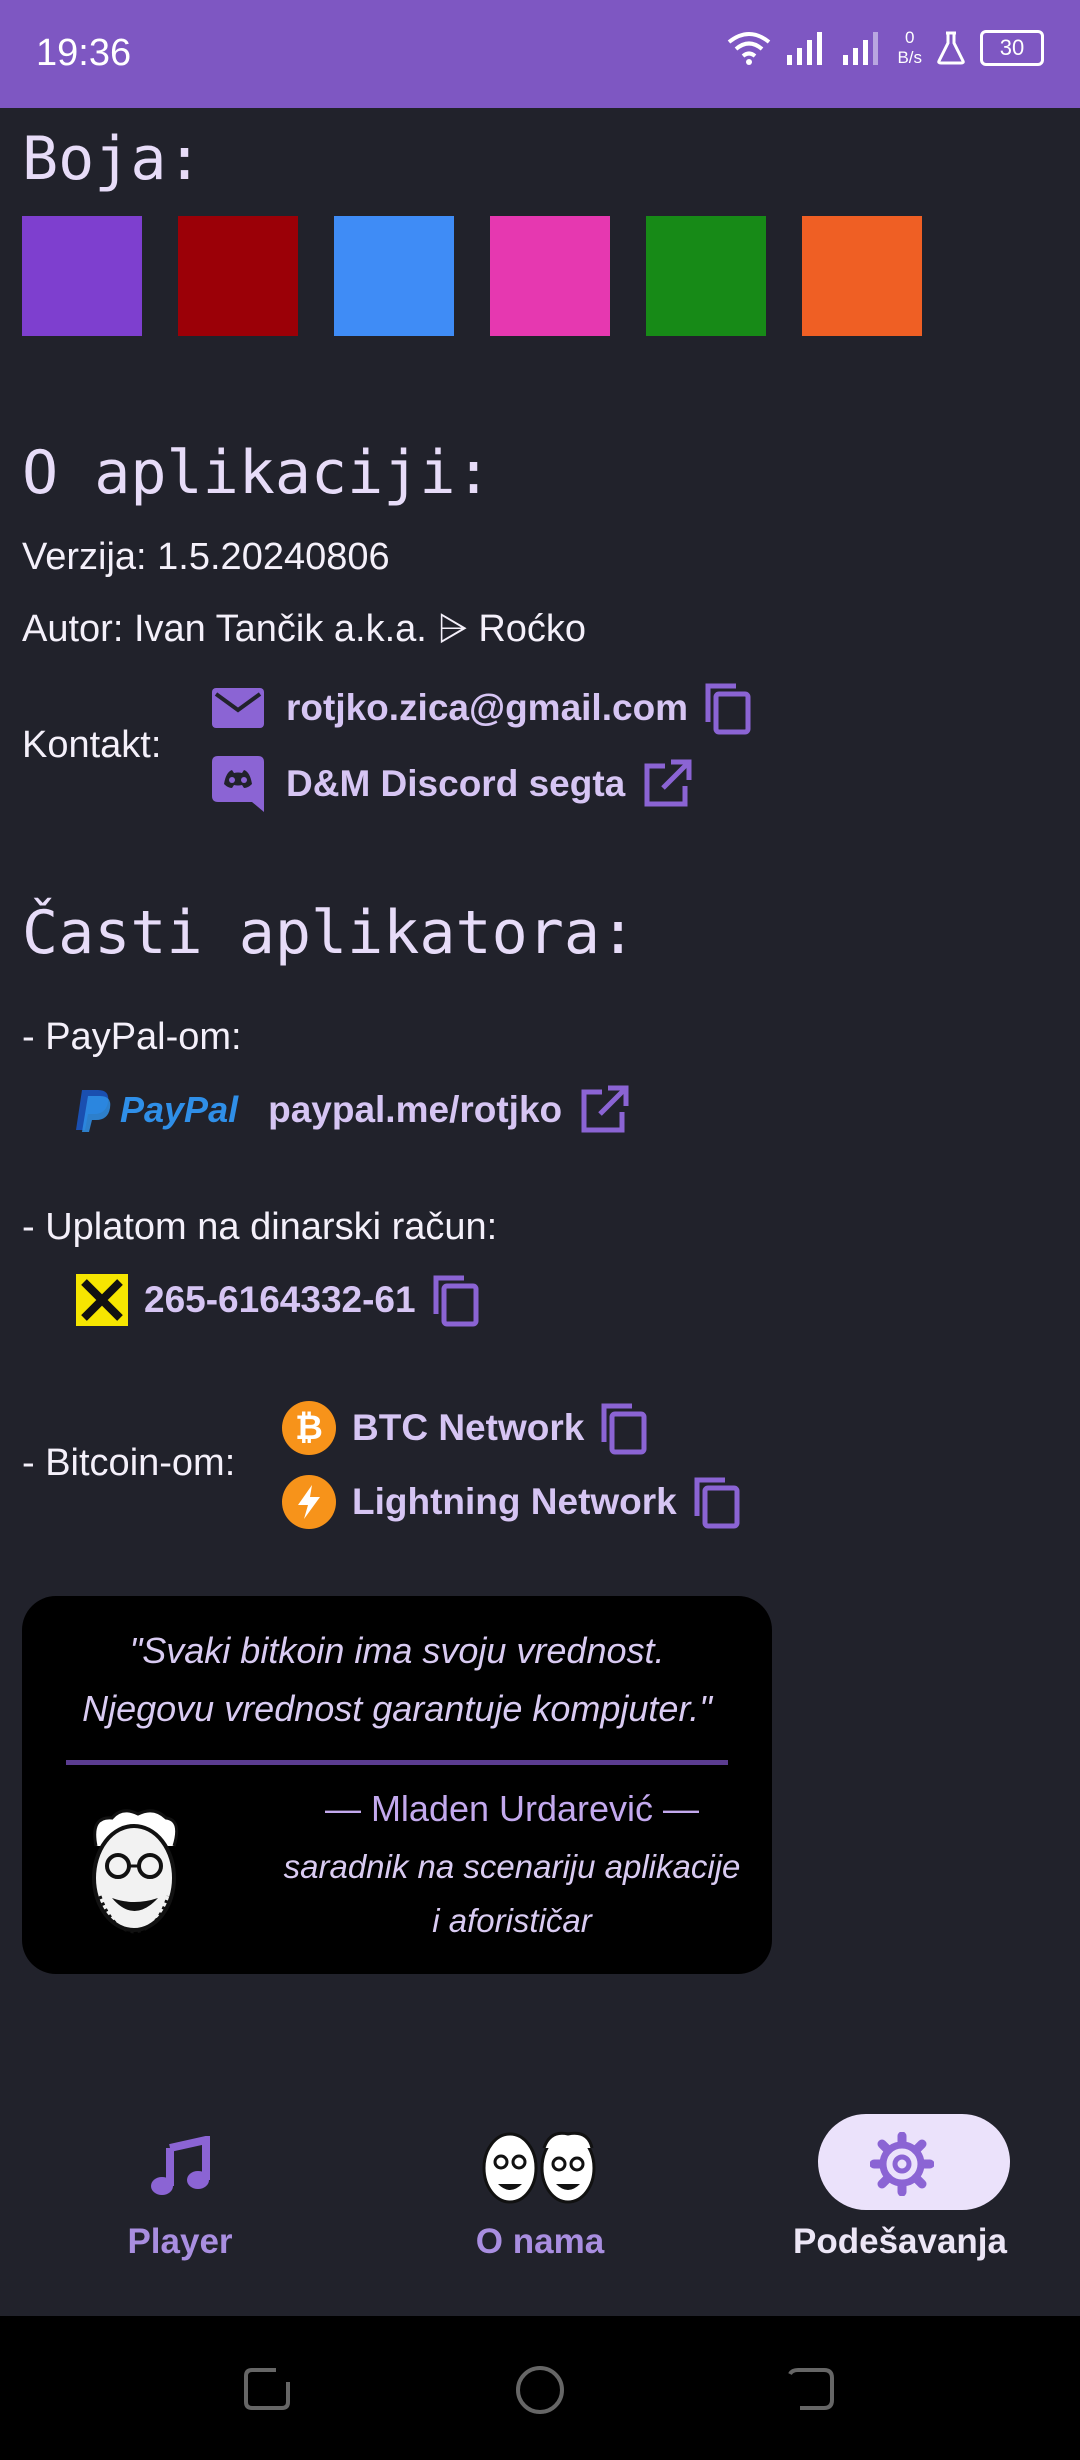  I want to click on btc-row: ₿ BTC Network, so click(465, 1428).